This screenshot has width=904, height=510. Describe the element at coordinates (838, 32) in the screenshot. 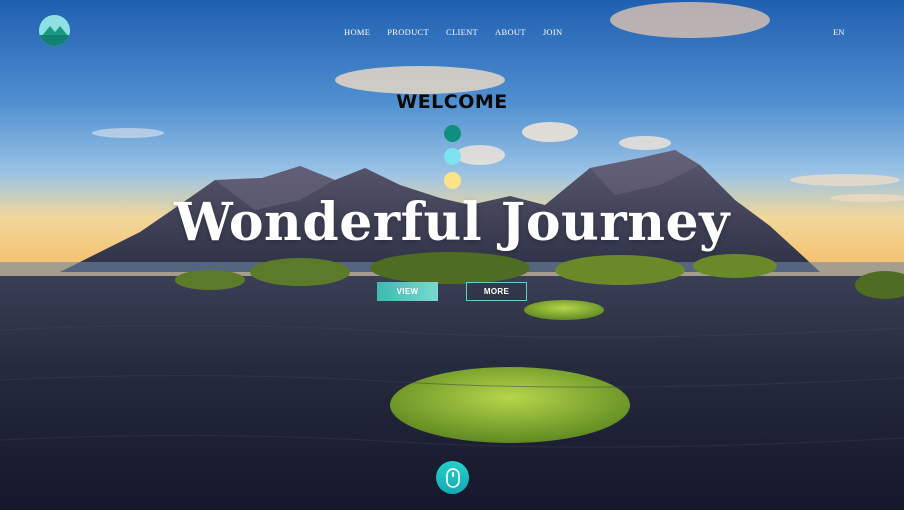

I see `language-switch: EN` at that location.